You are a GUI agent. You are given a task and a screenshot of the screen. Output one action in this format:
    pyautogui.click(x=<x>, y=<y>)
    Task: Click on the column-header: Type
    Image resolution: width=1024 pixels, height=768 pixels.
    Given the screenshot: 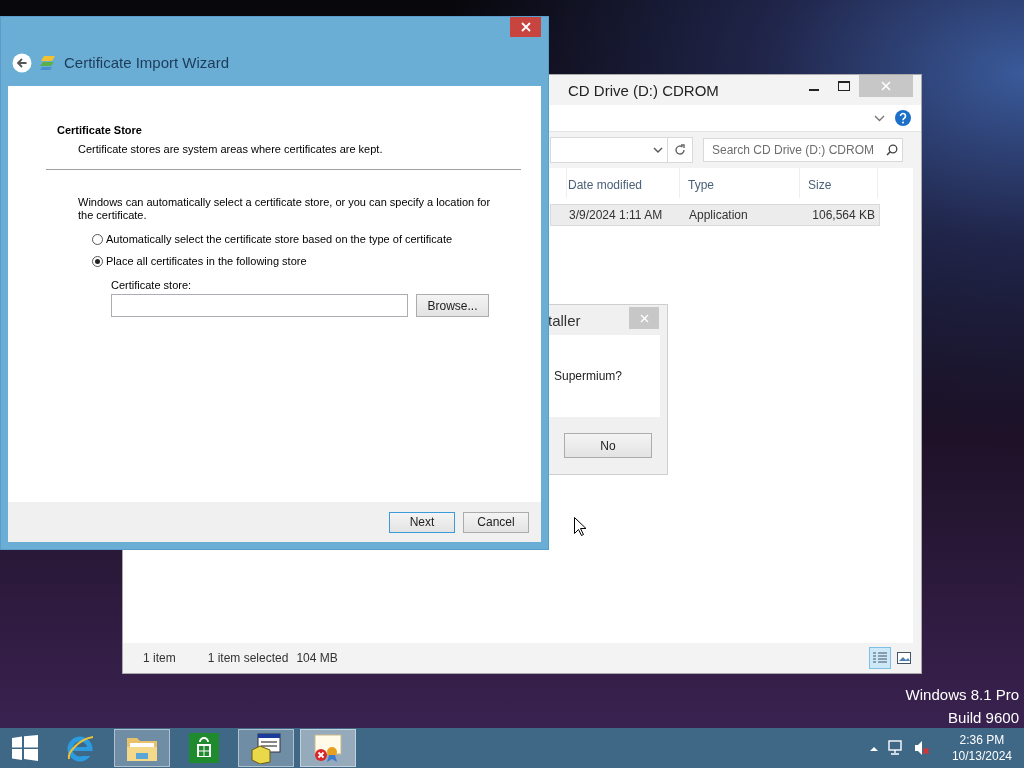 What is the action you would take?
    pyautogui.click(x=740, y=183)
    